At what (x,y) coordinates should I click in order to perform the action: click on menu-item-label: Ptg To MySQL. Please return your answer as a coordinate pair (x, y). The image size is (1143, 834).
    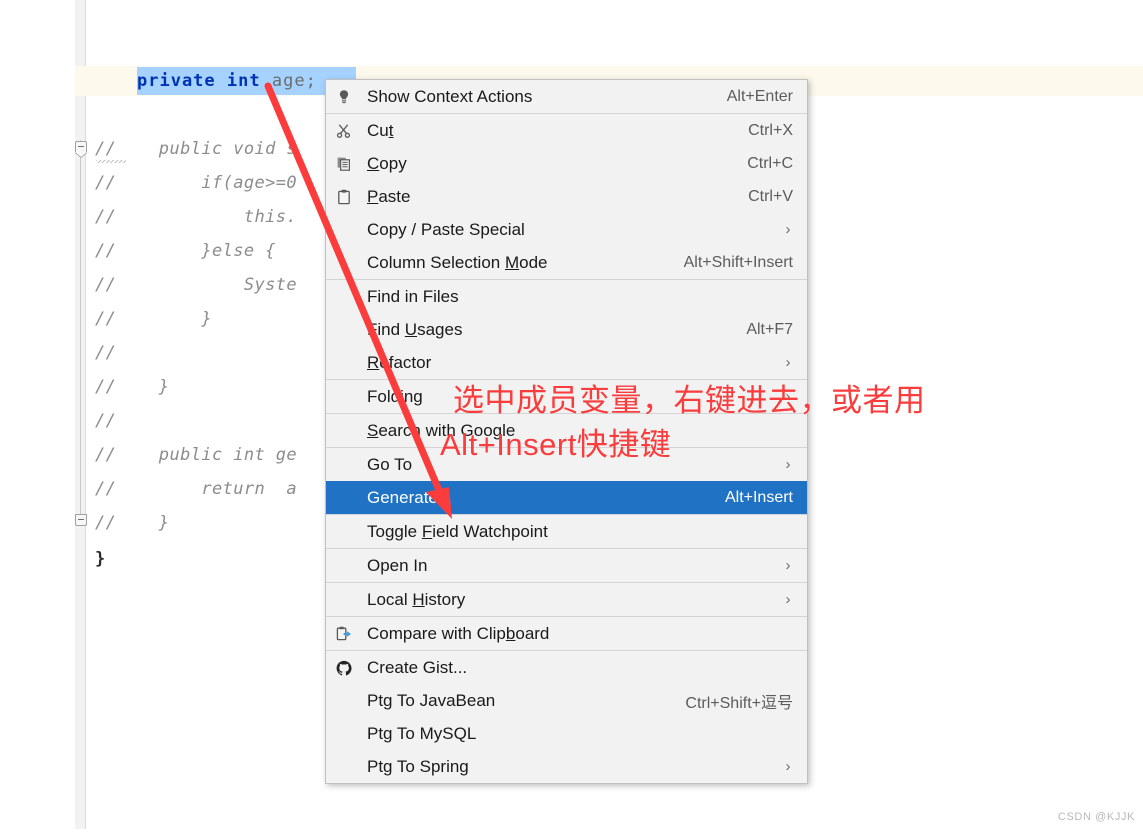
    Looking at the image, I should click on (422, 733).